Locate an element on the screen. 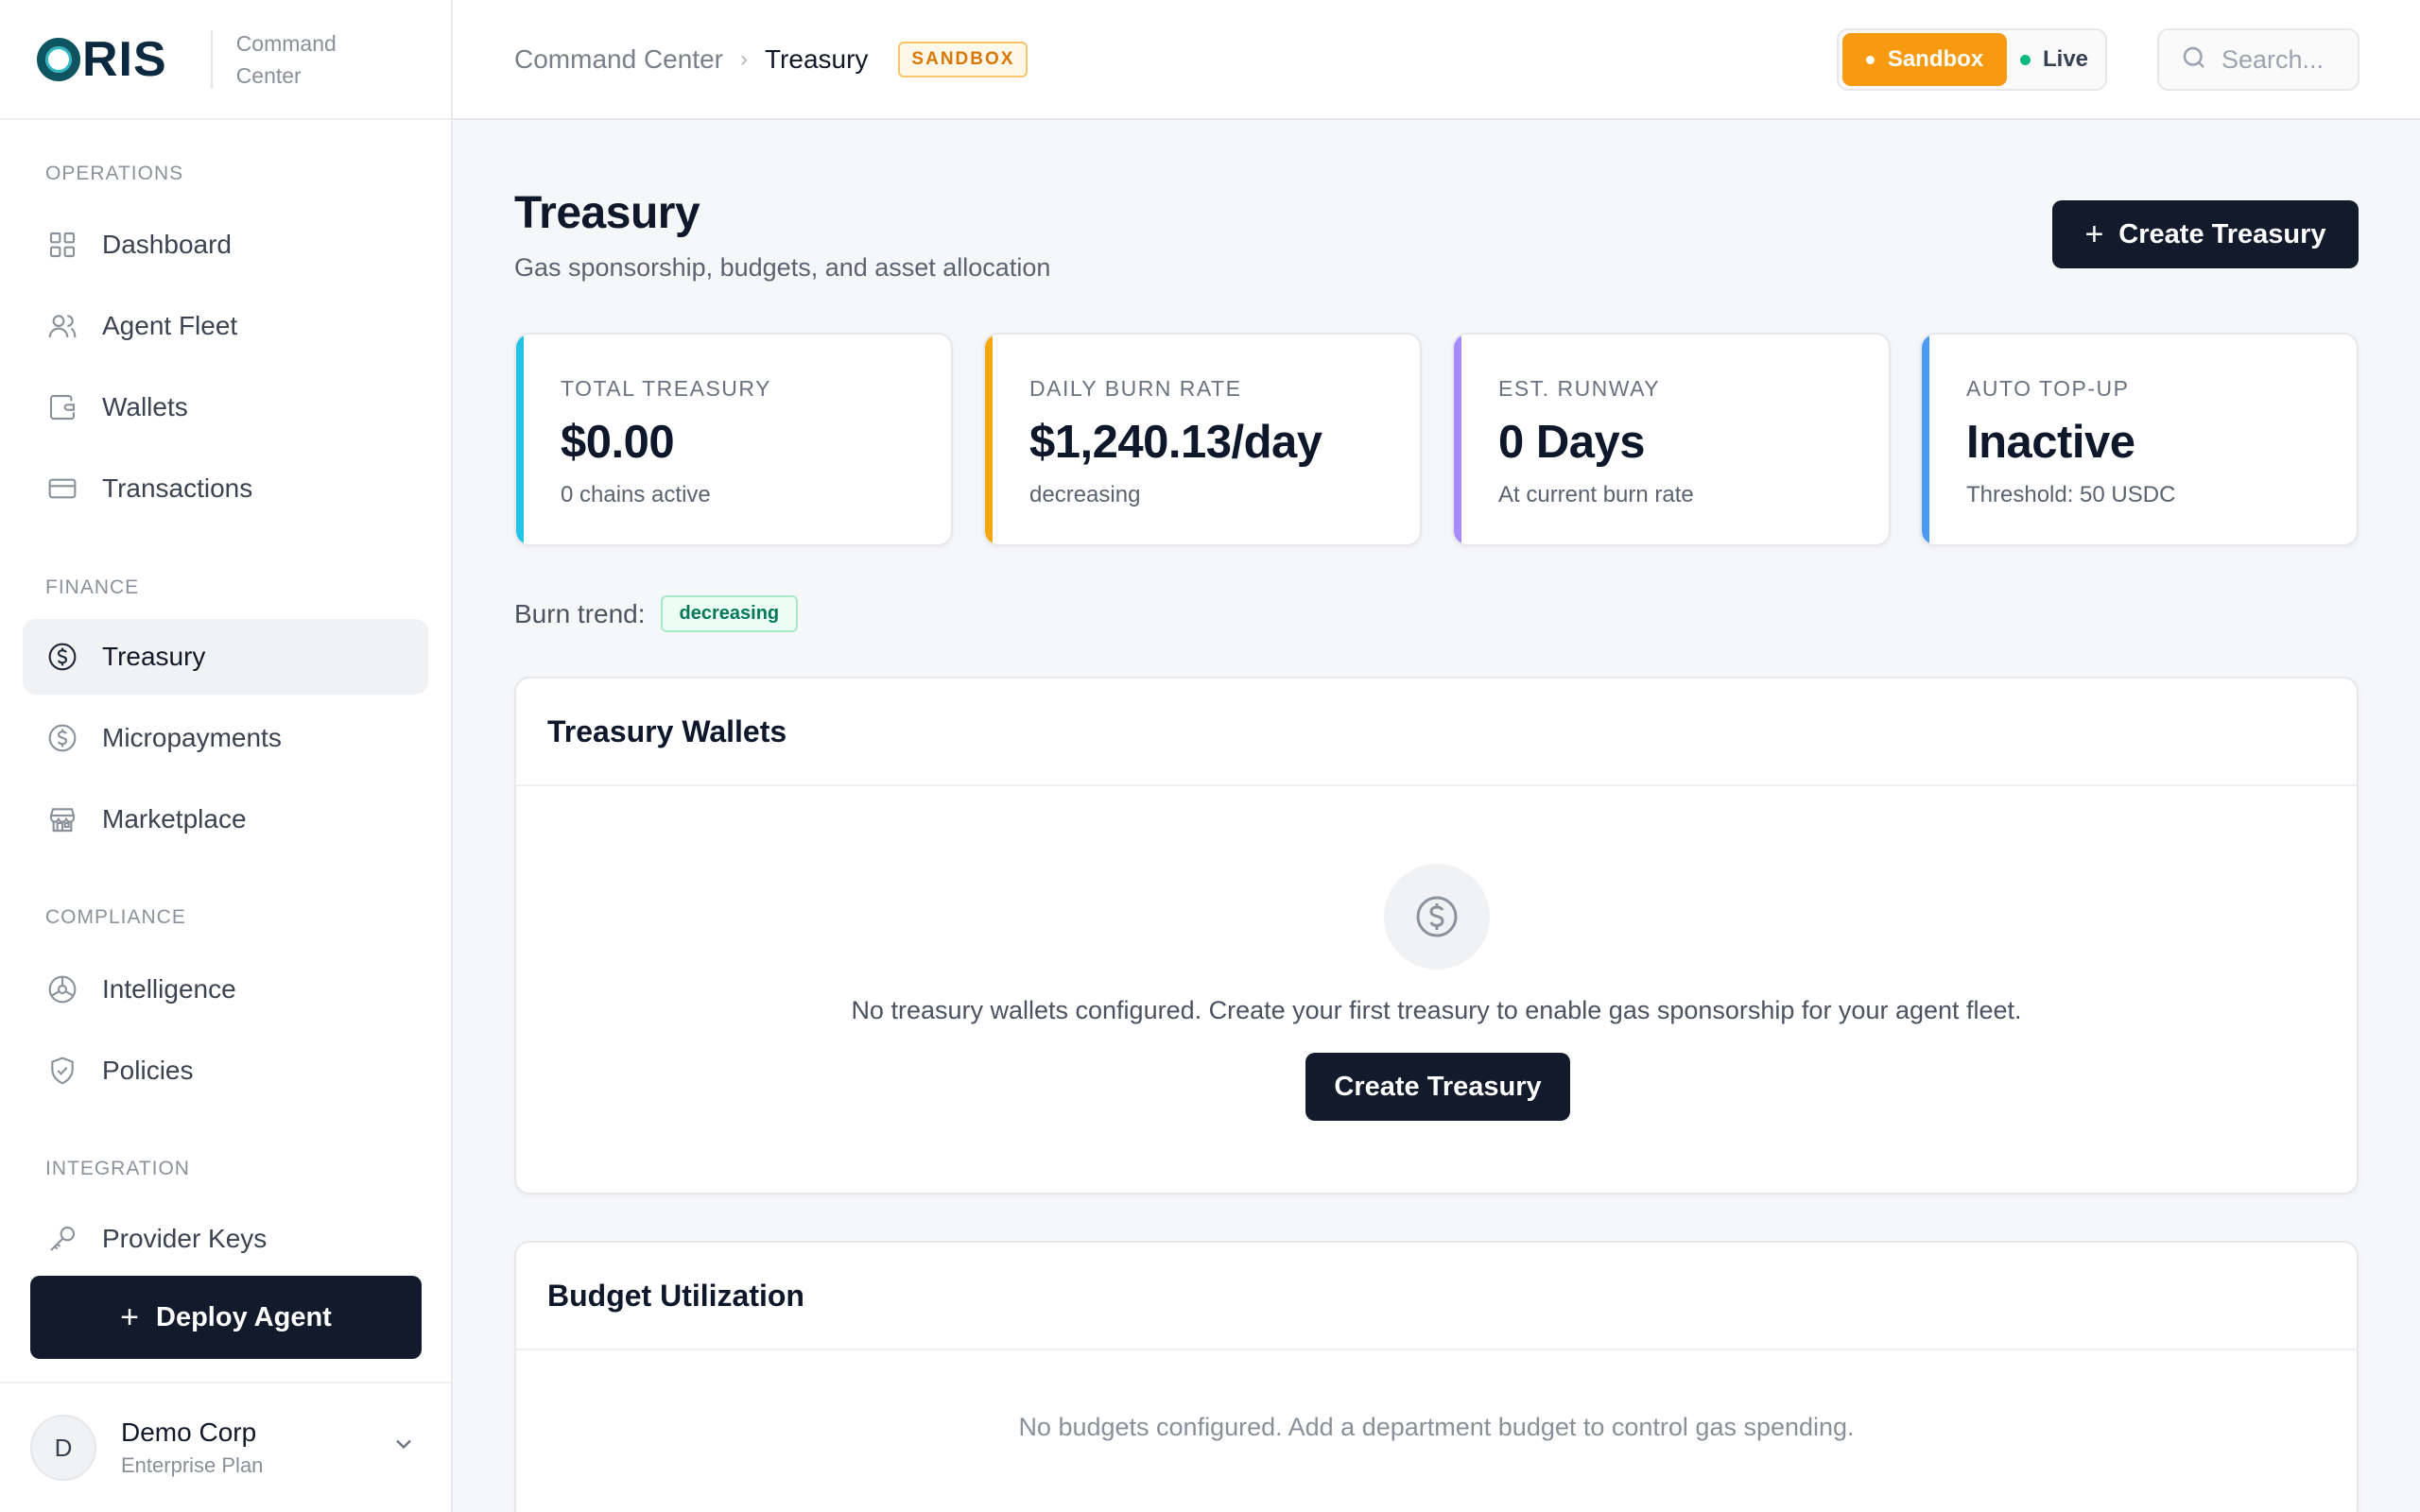 The height and width of the screenshot is (1512, 2420). avatar: D is located at coordinates (63, 1448).